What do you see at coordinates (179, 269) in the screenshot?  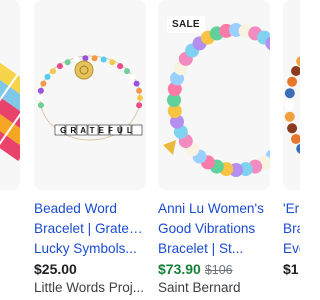 I see `sale-price: $73.90` at bounding box center [179, 269].